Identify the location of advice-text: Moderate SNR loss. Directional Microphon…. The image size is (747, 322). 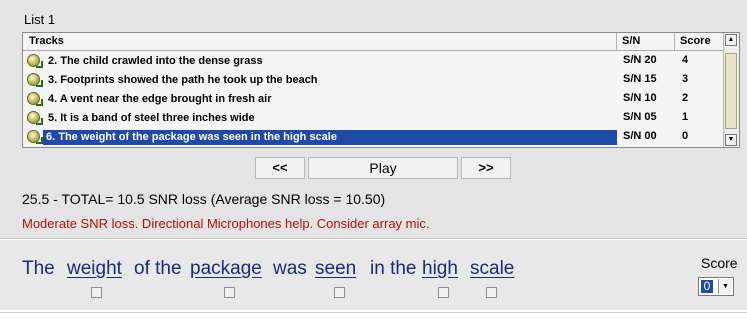
(226, 223).